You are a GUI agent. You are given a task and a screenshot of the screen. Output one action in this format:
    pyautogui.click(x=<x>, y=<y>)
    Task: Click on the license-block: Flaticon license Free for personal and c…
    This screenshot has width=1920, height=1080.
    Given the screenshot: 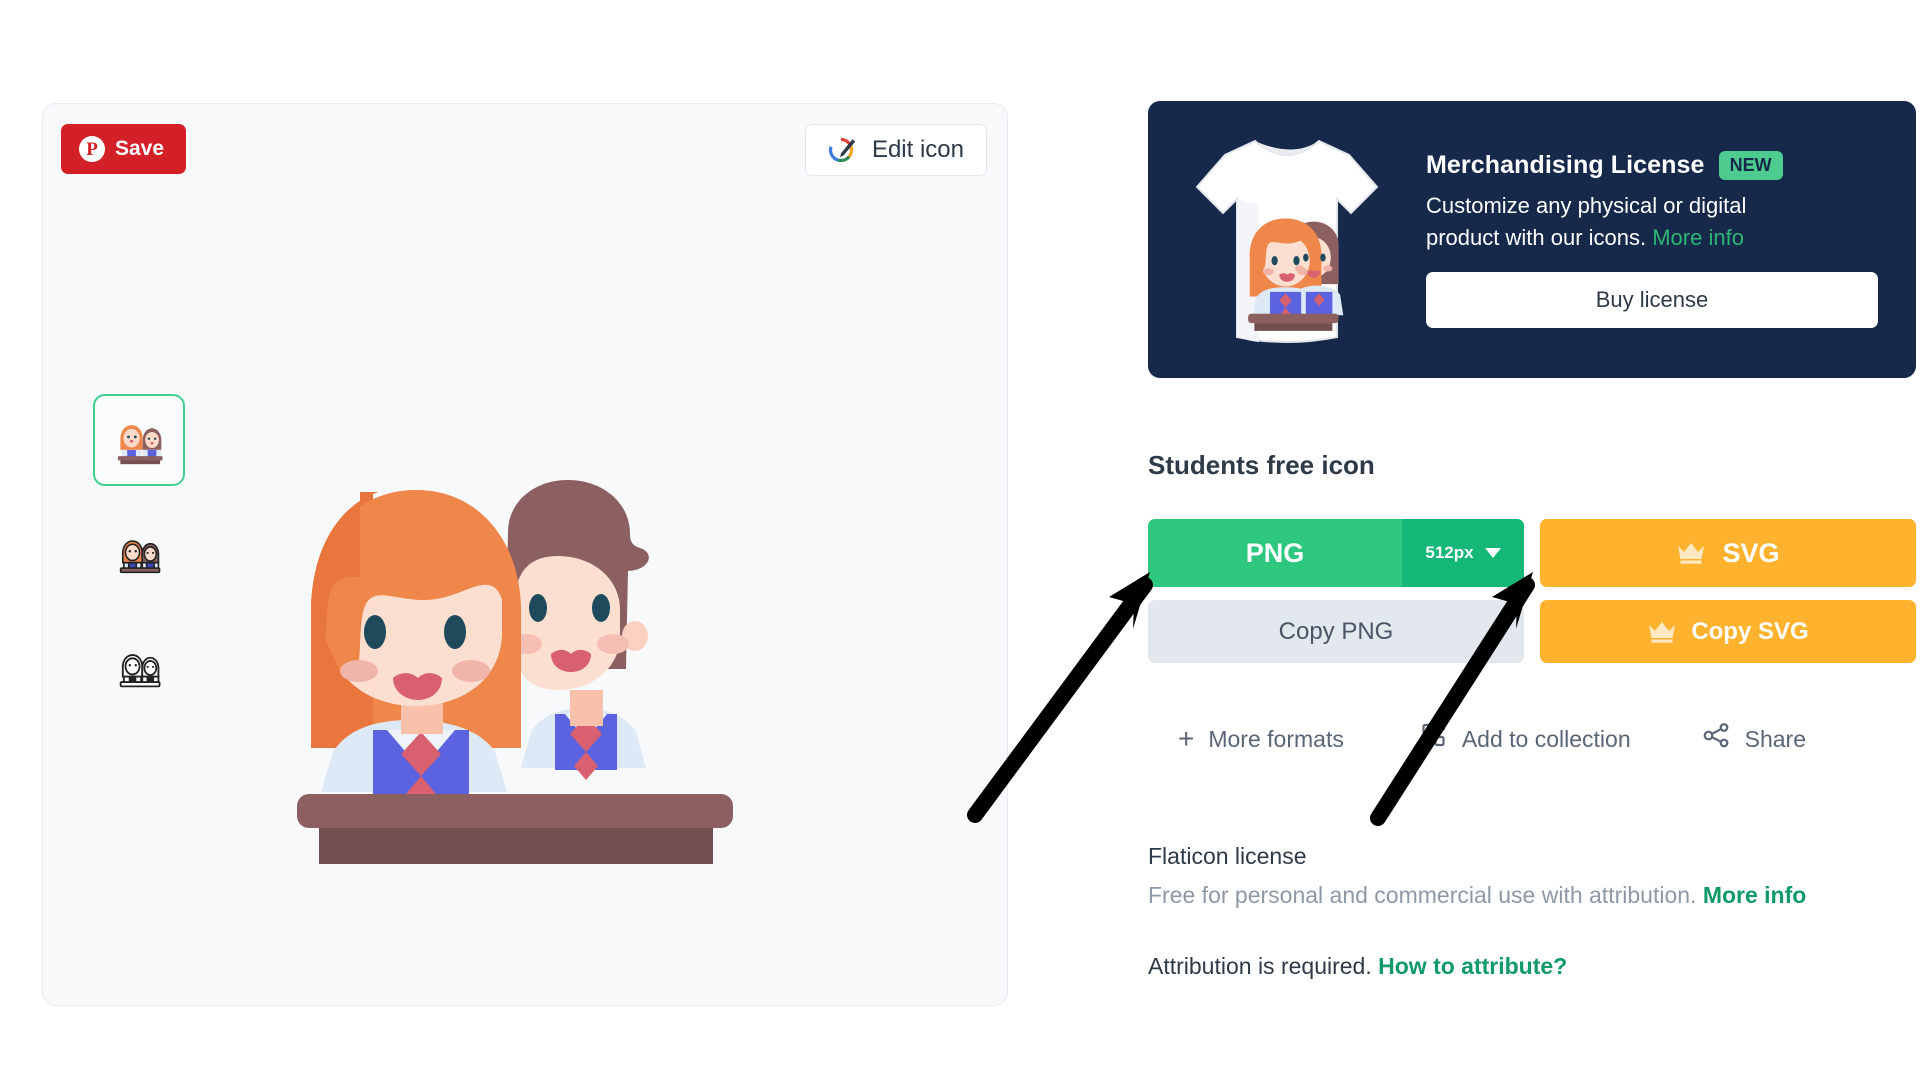 What is the action you would take?
    pyautogui.click(x=1532, y=911)
    